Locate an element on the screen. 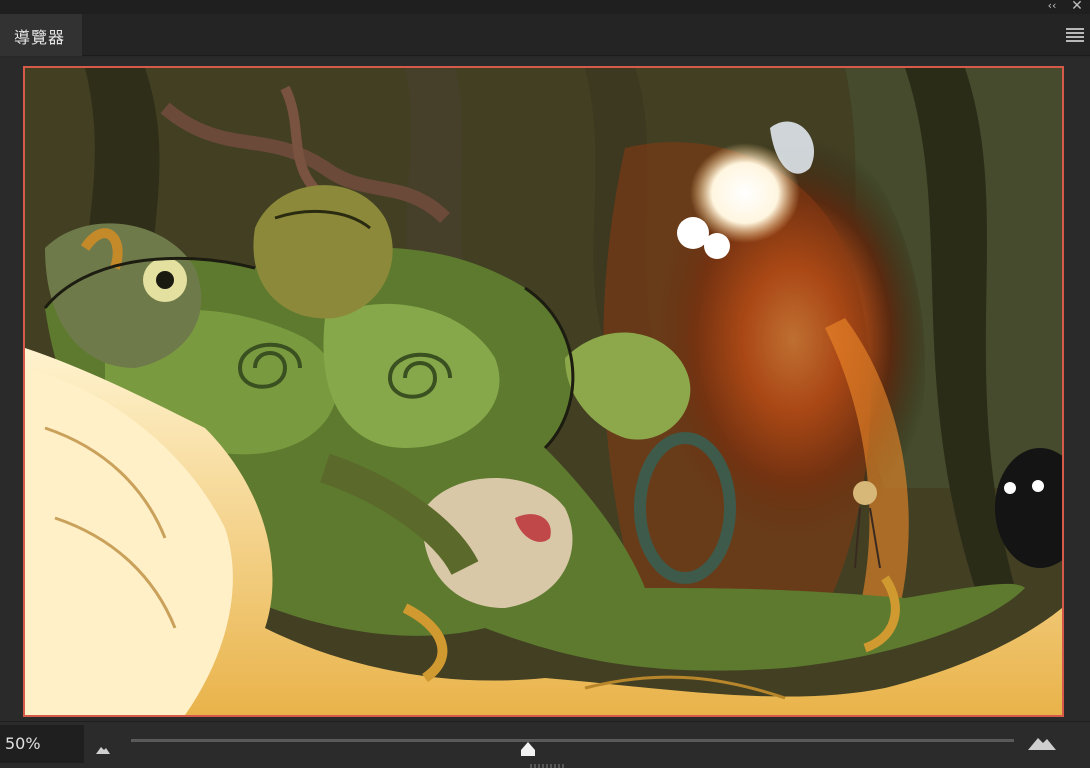 Image resolution: width=1090 pixels, height=768 pixels. hamburger-menu-icon is located at coordinates (1075, 35).